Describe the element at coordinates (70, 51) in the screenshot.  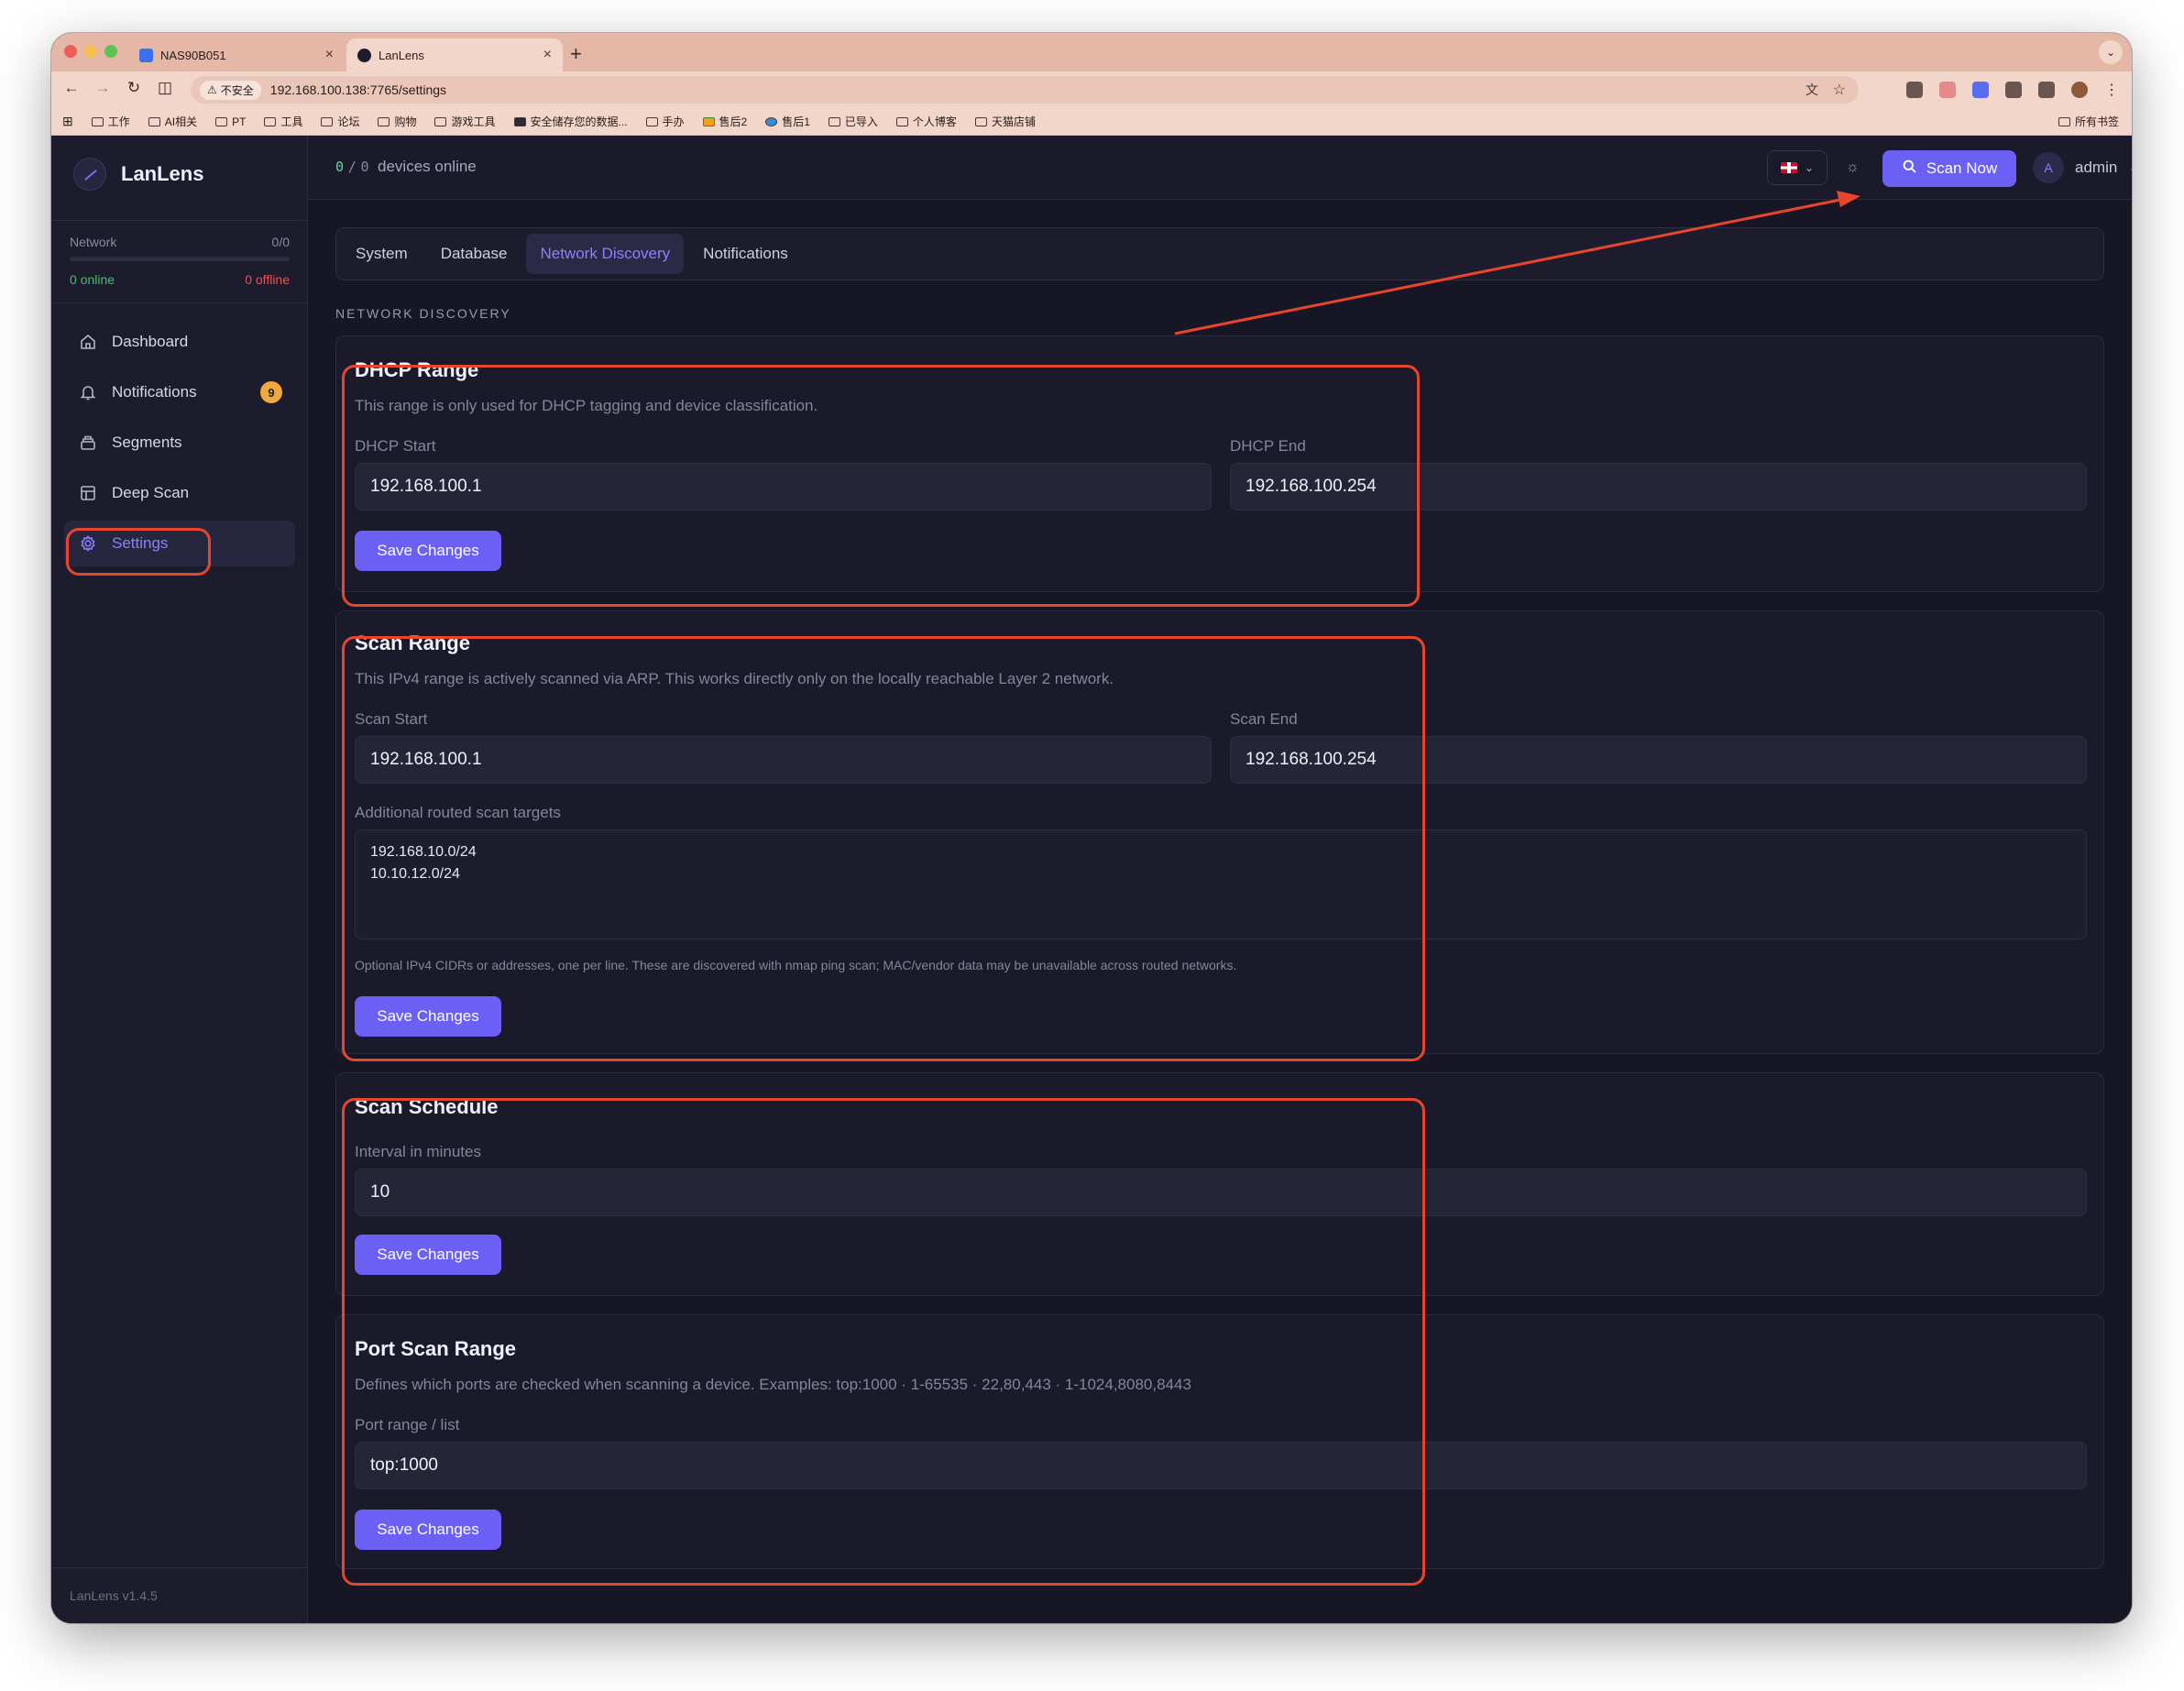
I see `close-window-button` at that location.